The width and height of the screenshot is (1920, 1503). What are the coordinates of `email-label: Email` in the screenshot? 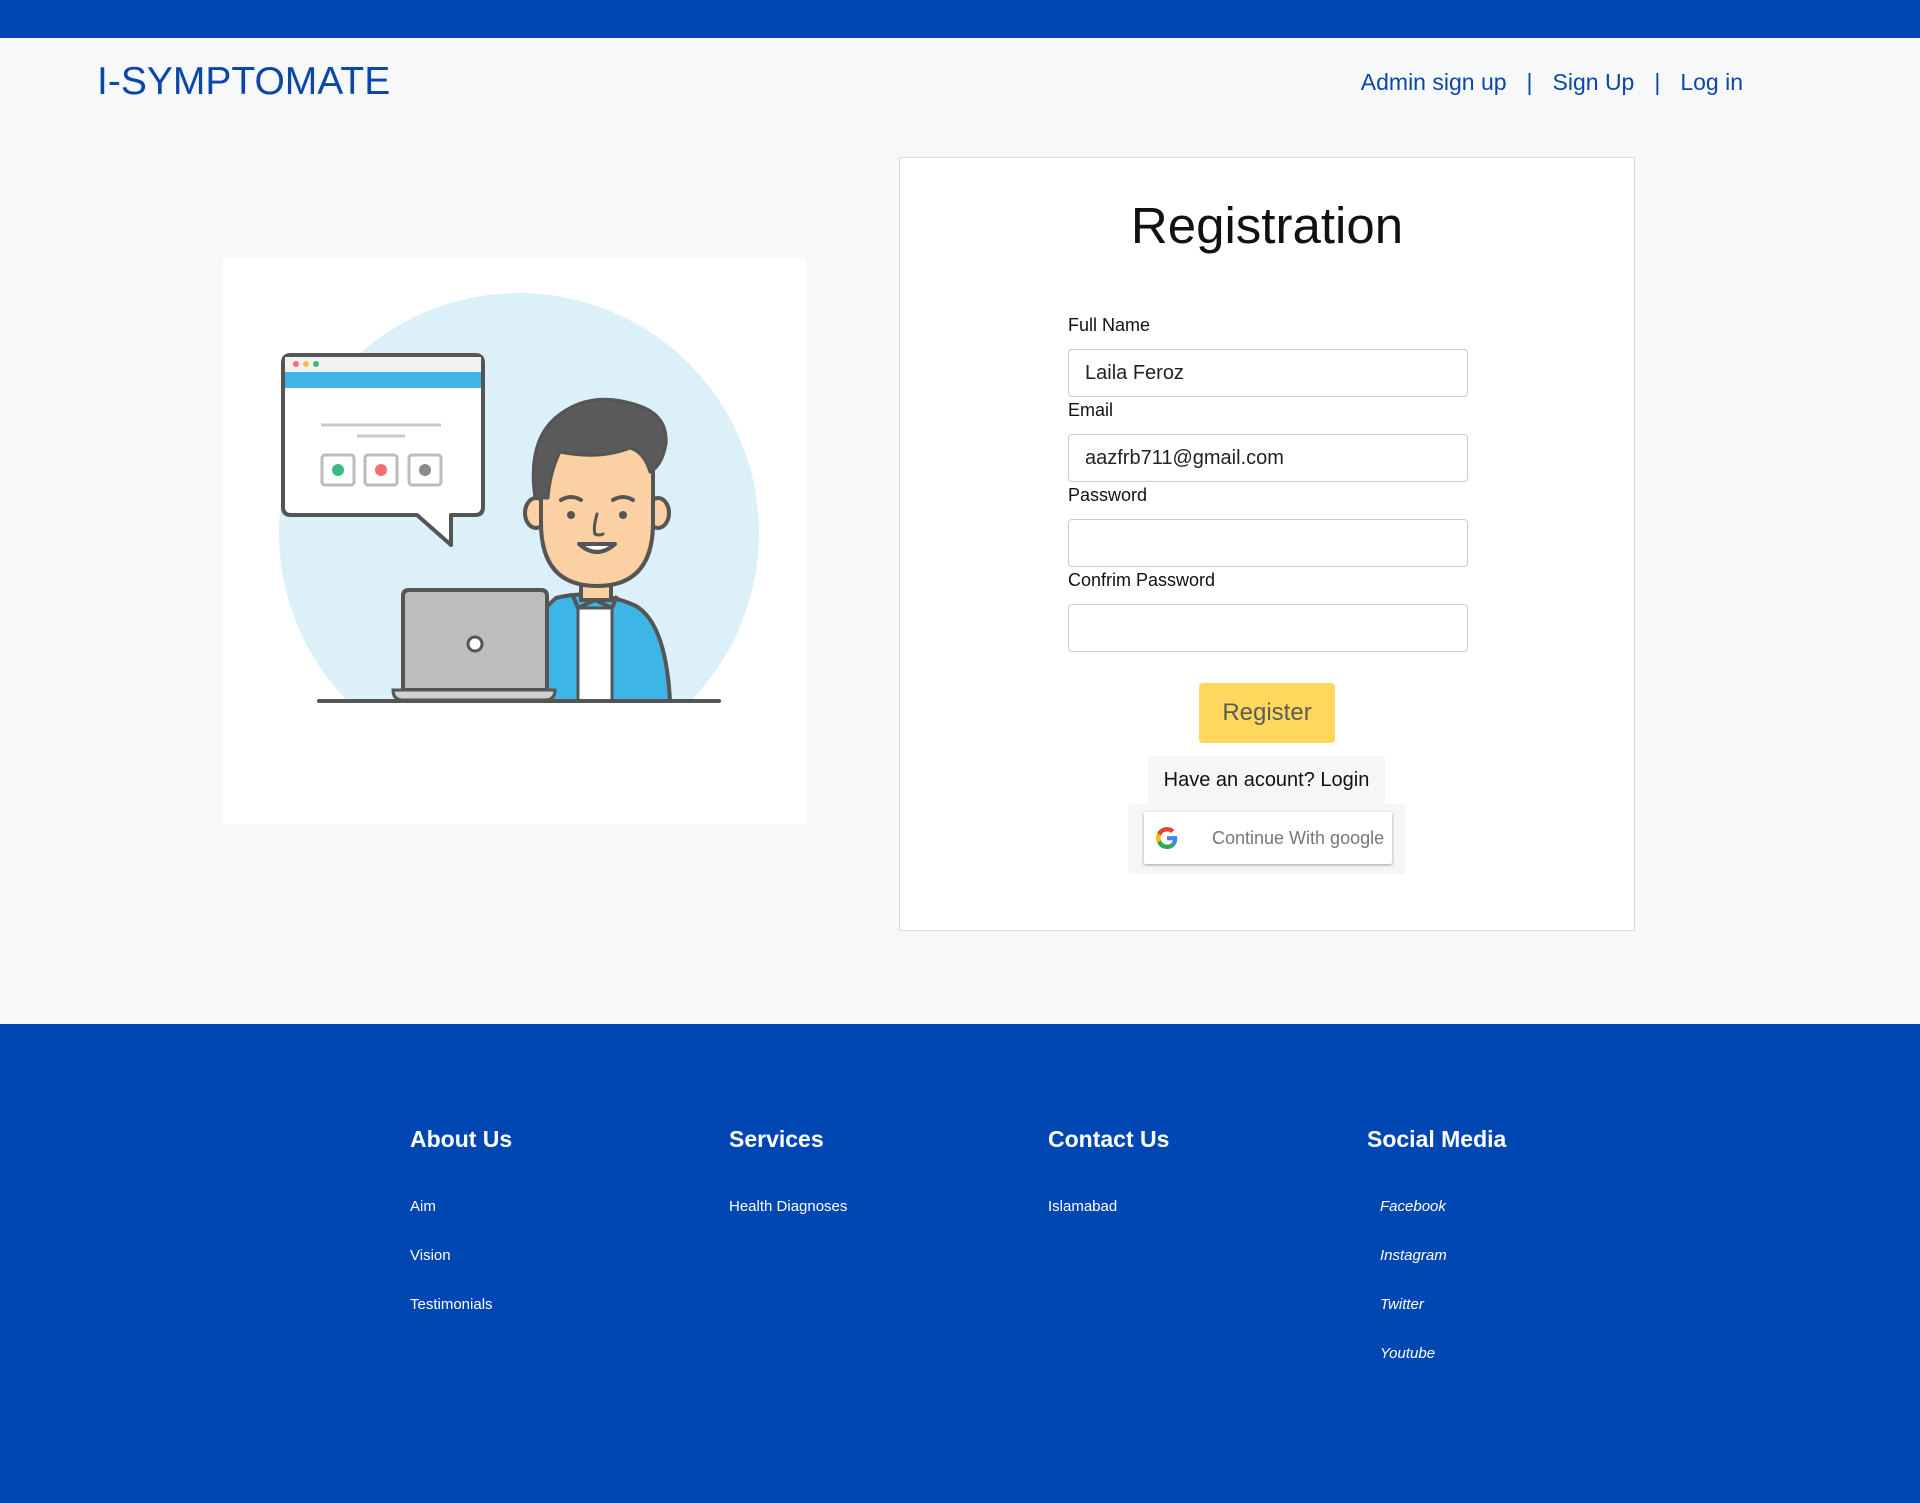 It's located at (1091, 410).